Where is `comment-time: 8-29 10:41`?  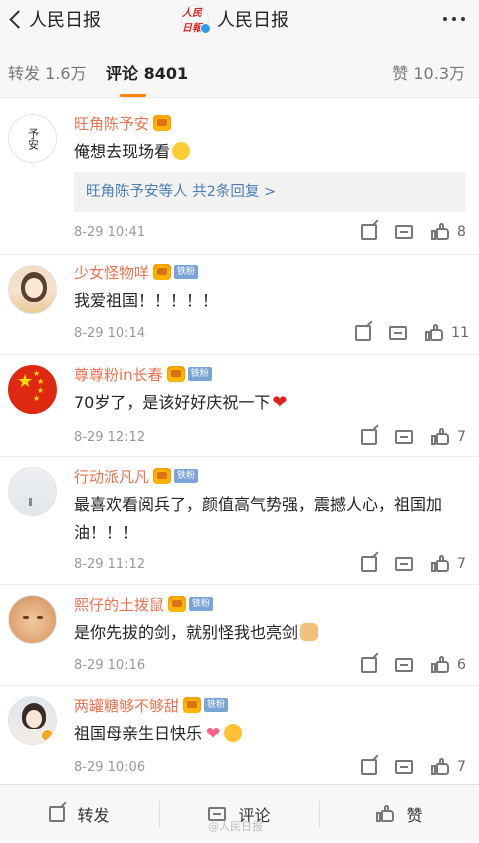 comment-time: 8-29 10:41 is located at coordinates (110, 232).